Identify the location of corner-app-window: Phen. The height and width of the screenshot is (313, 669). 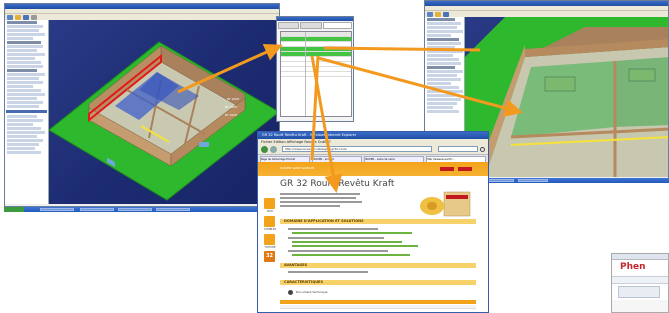
(640, 283).